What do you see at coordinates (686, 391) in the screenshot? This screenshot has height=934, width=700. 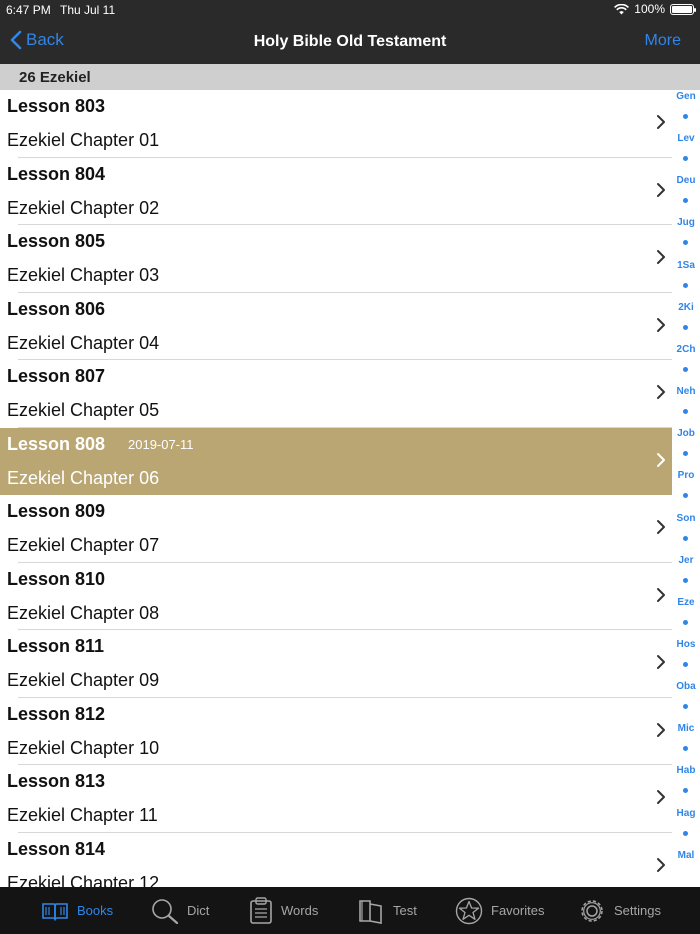 I see `index-item: Neh` at bounding box center [686, 391].